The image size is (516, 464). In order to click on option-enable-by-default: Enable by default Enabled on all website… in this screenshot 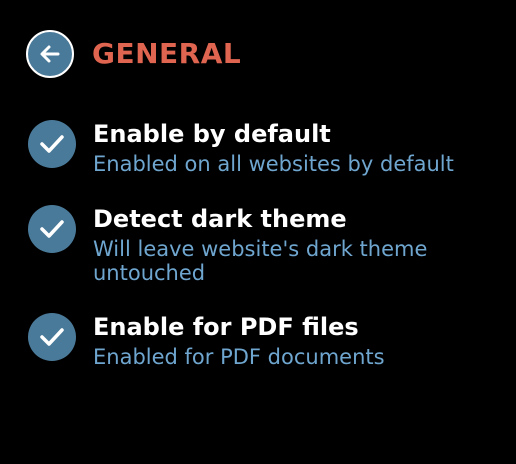, I will do `click(263, 148)`.